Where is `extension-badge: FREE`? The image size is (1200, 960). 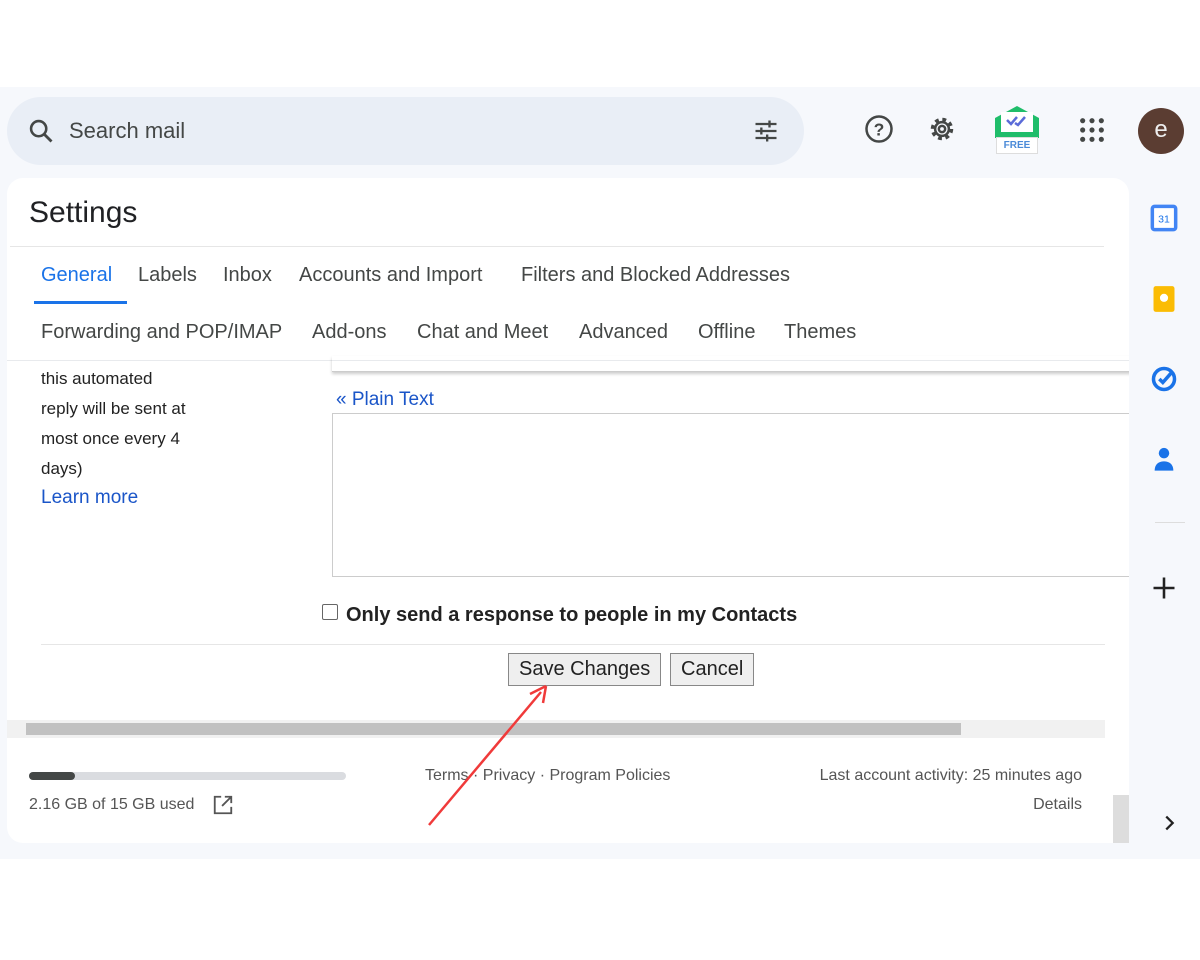 extension-badge: FREE is located at coordinates (1017, 145).